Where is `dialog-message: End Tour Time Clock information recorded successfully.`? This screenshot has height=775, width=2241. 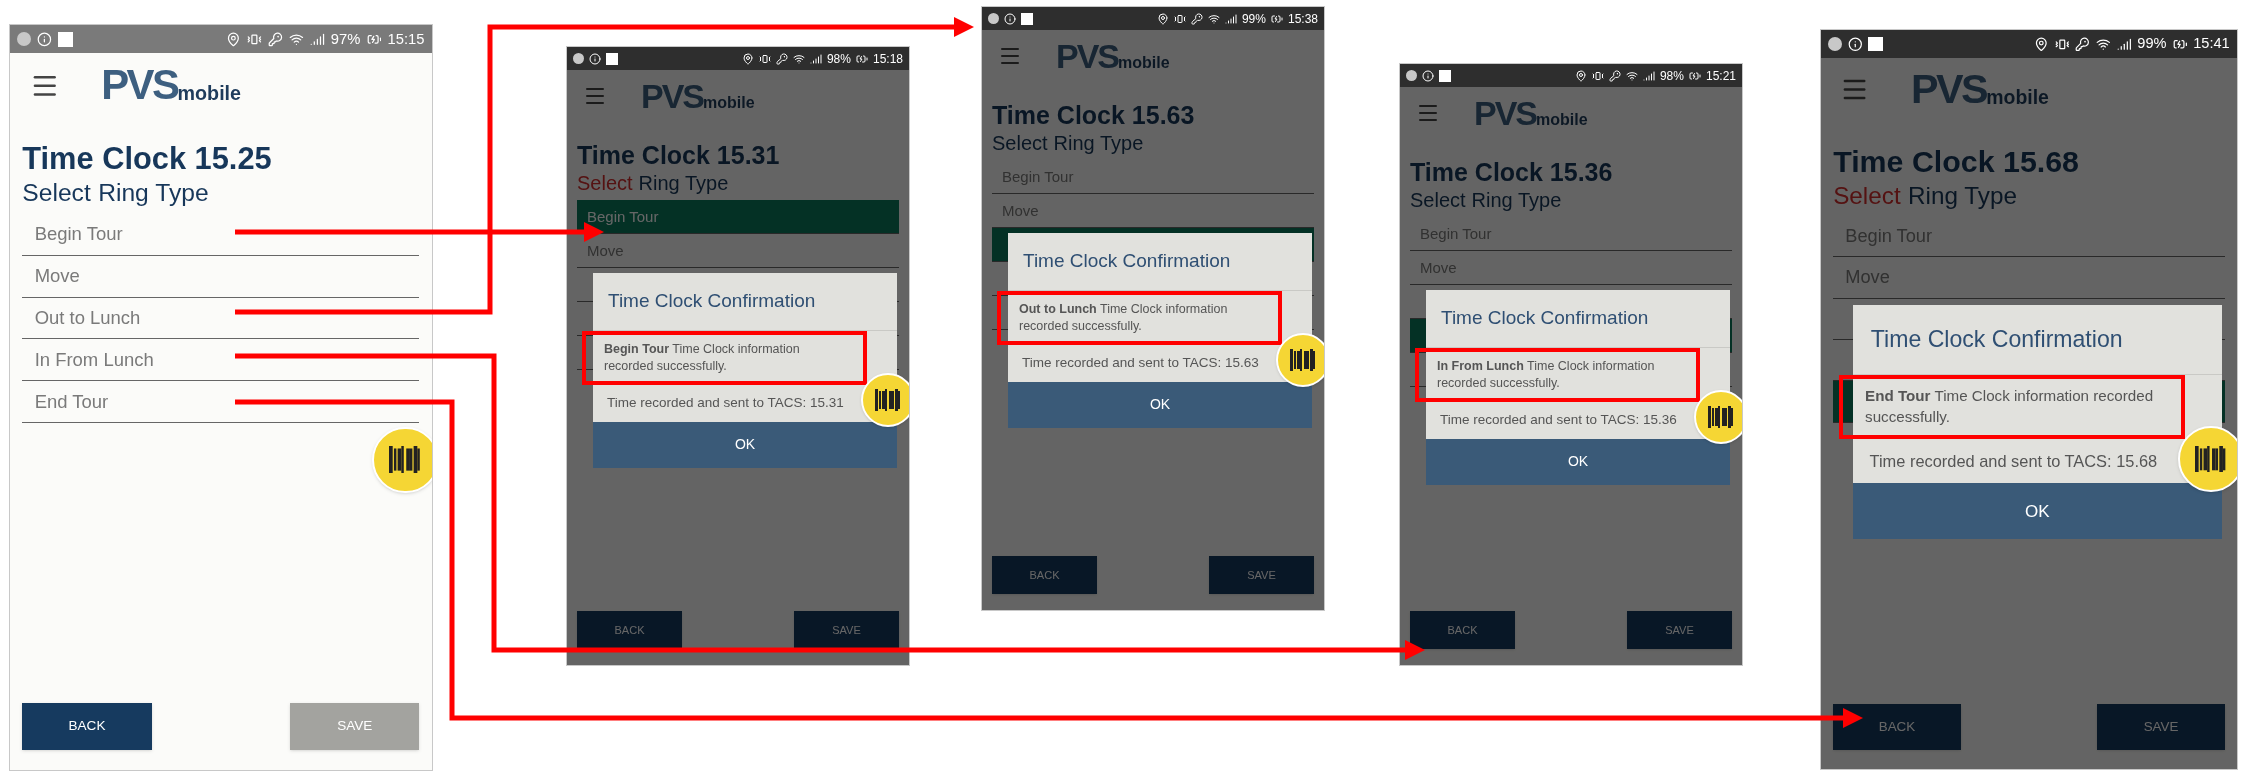
dialog-message: End Tour Time Clock information recorded successfully. is located at coordinates (2012, 407).